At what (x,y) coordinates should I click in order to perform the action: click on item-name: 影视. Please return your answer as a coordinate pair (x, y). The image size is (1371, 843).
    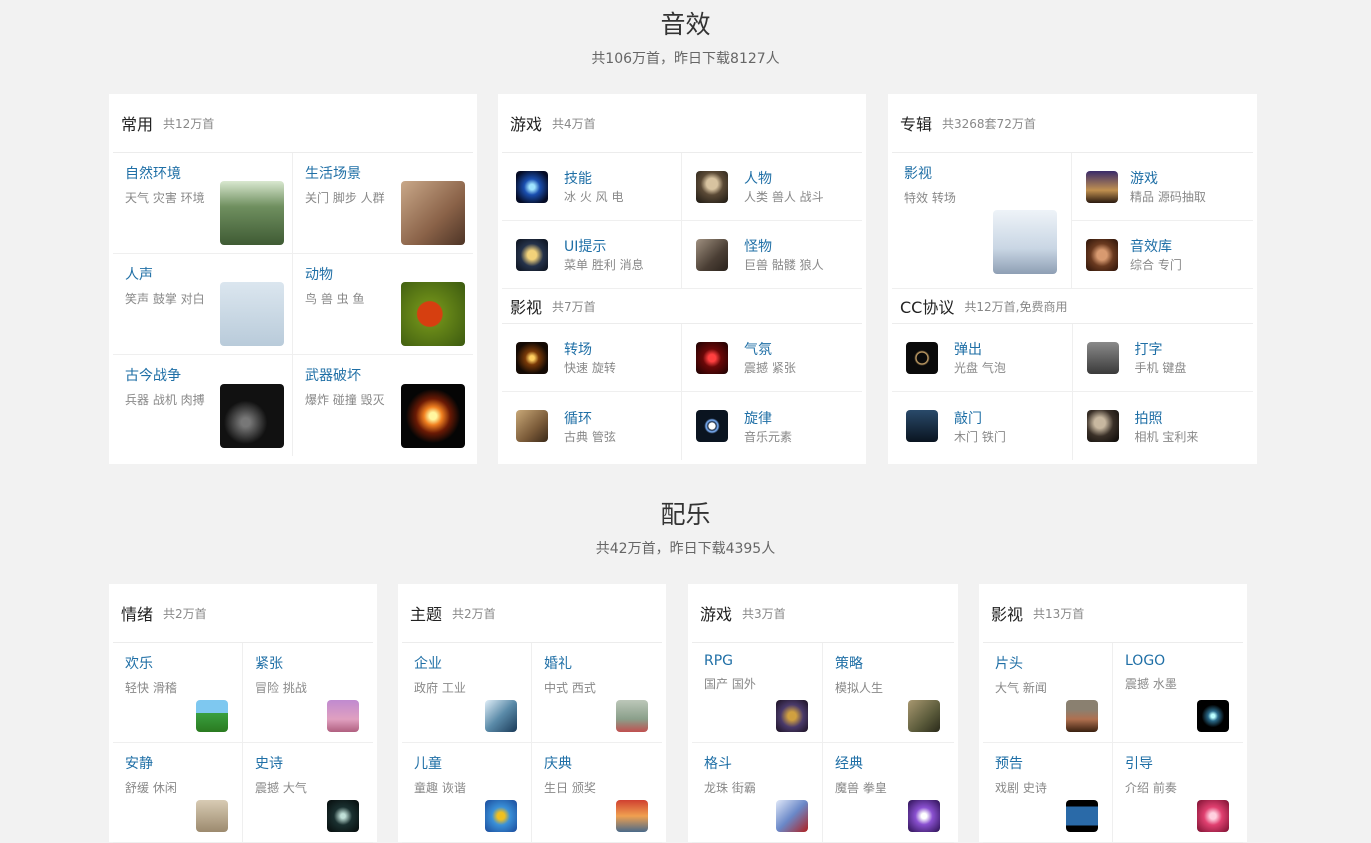
    Looking at the image, I should click on (981, 173).